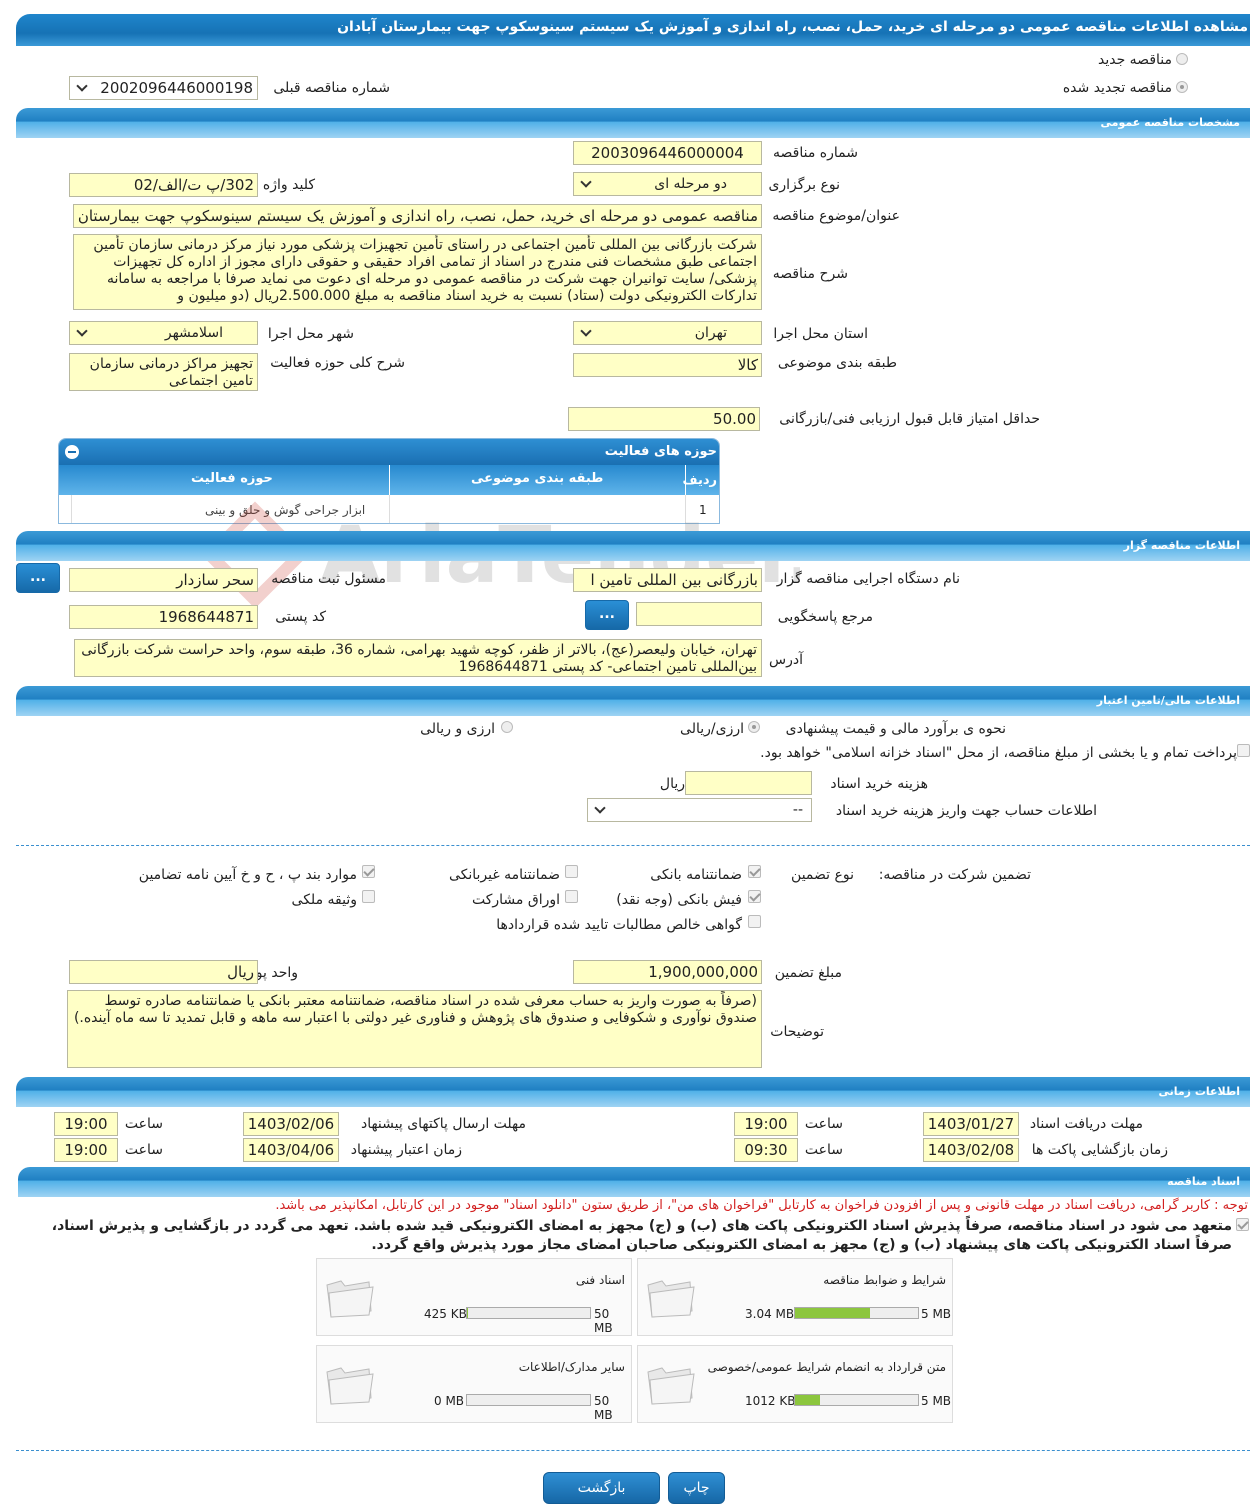 The width and height of the screenshot is (1250, 1509). I want to click on clauses-checkbox, so click(368, 871).